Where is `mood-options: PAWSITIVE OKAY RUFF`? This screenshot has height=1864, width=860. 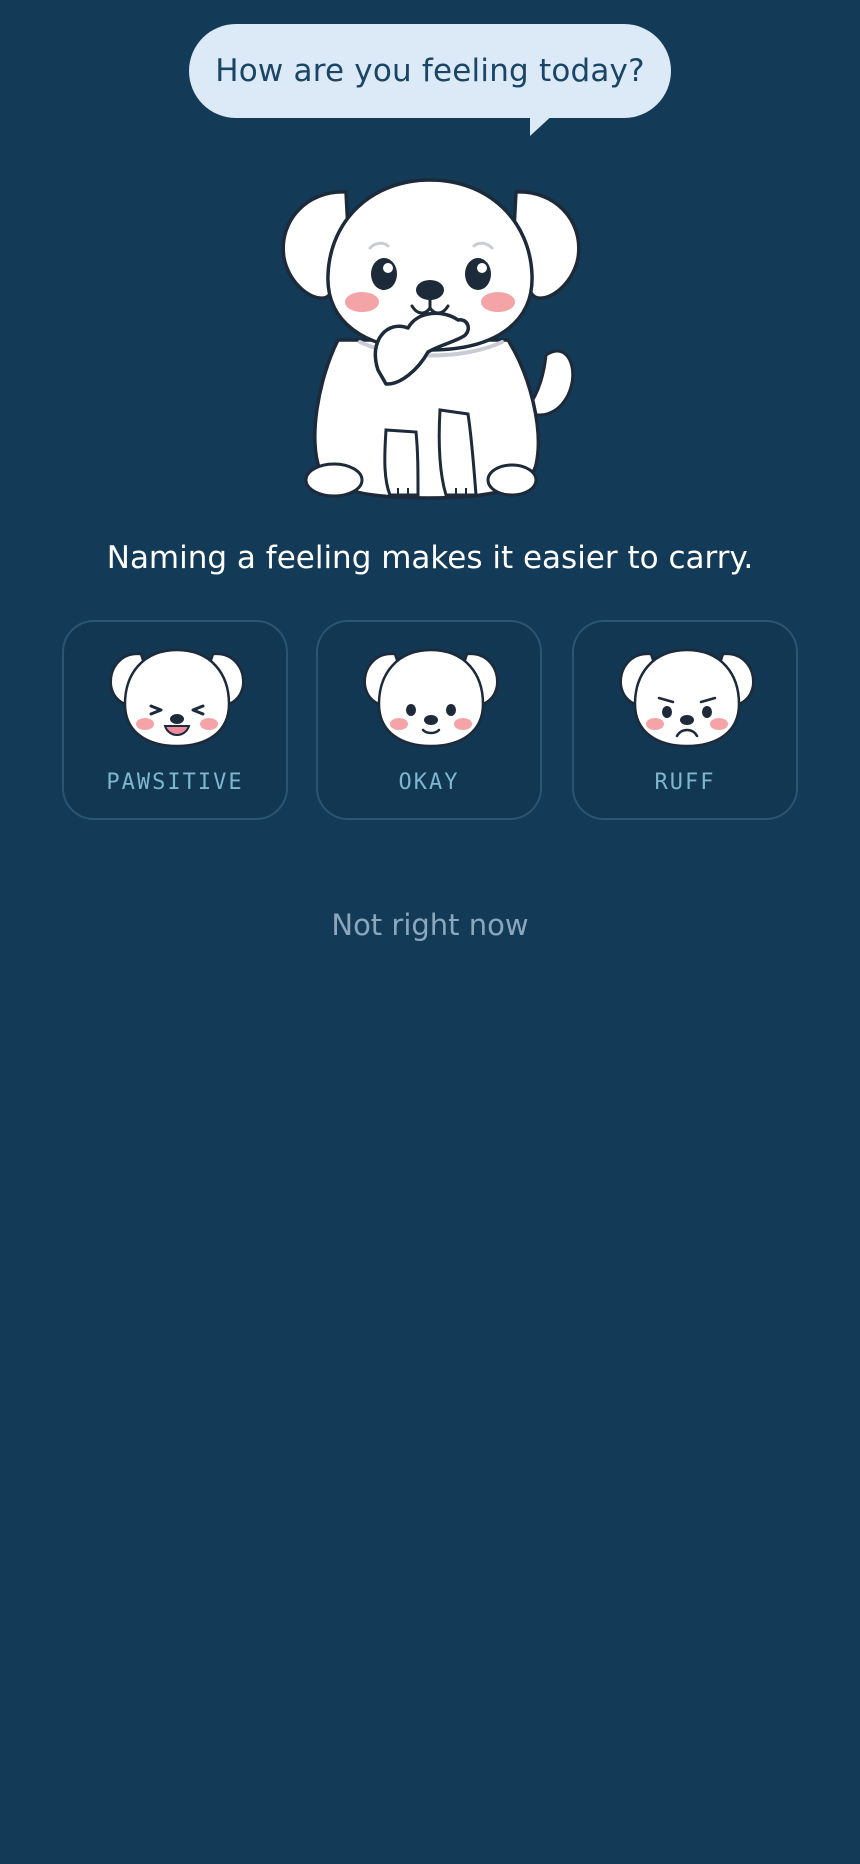 mood-options: PAWSITIVE OKAY RUFF is located at coordinates (430, 721).